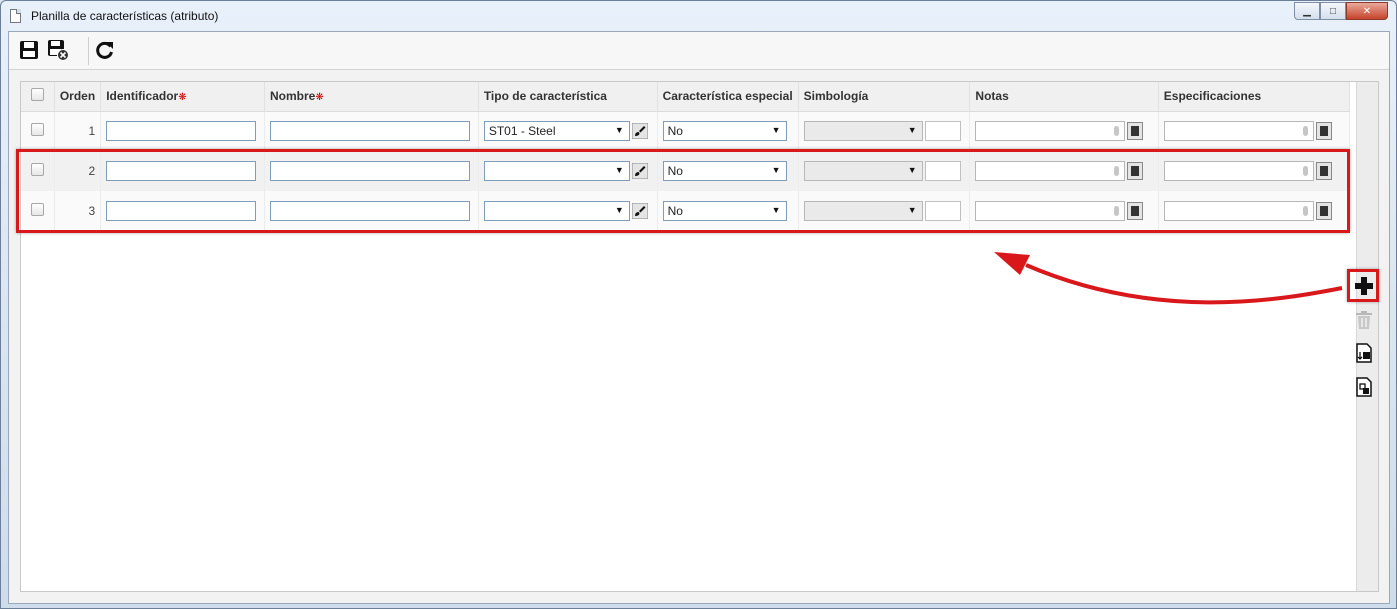 The height and width of the screenshot is (609, 1397). I want to click on especificaciones-cell, so click(1254, 131).